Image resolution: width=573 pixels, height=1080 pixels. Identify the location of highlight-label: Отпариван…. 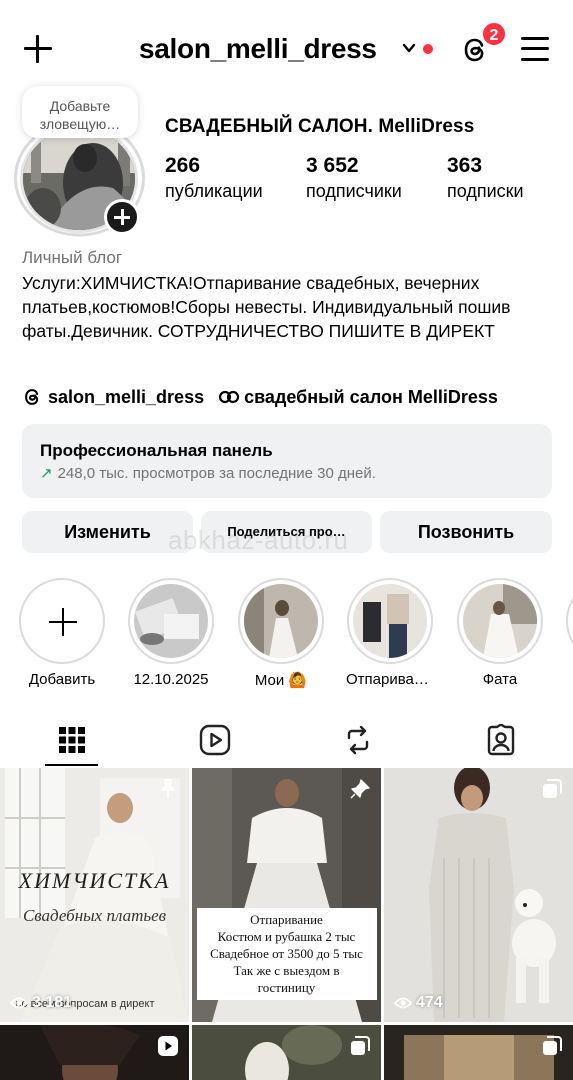
(390, 679).